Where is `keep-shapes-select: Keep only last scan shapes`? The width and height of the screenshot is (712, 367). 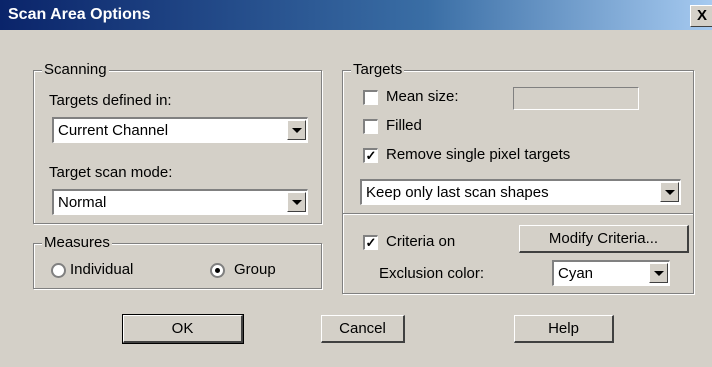
keep-shapes-select: Keep only last scan shapes is located at coordinates (520, 192).